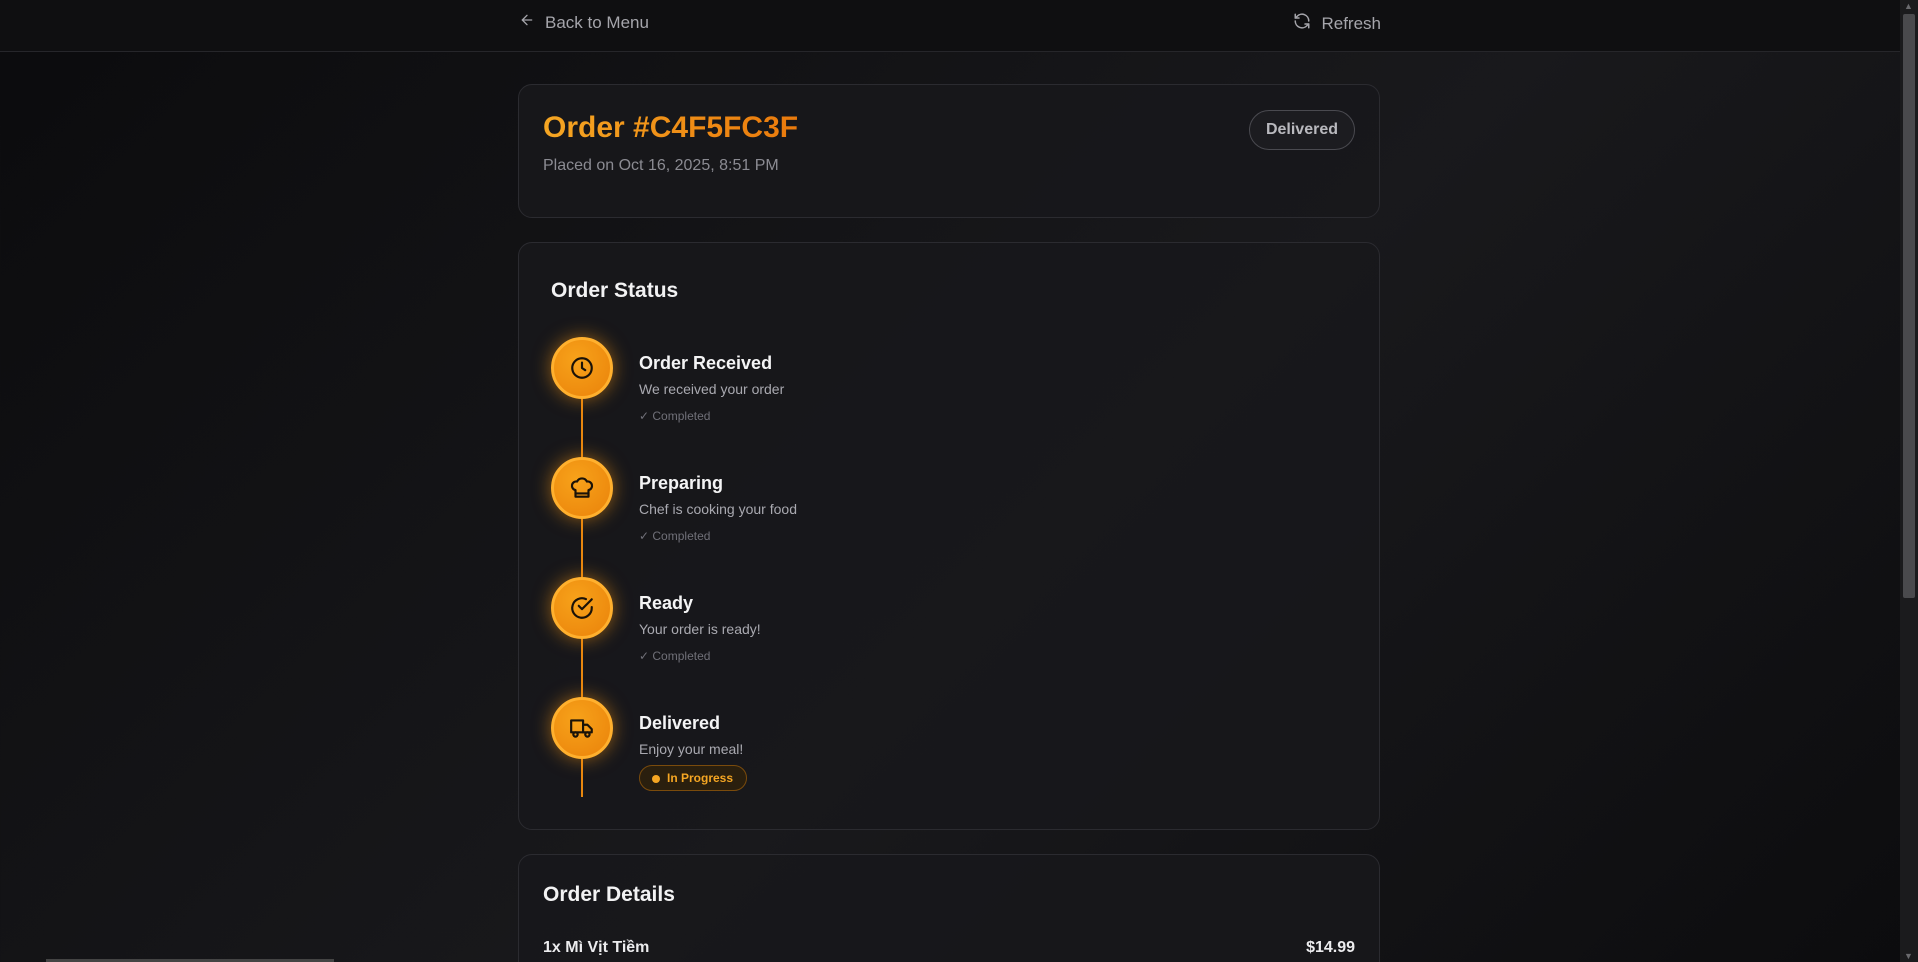  What do you see at coordinates (941, 637) in the screenshot?
I see `status-step-ready: Ready Your order is ready! ✓ Completed` at bounding box center [941, 637].